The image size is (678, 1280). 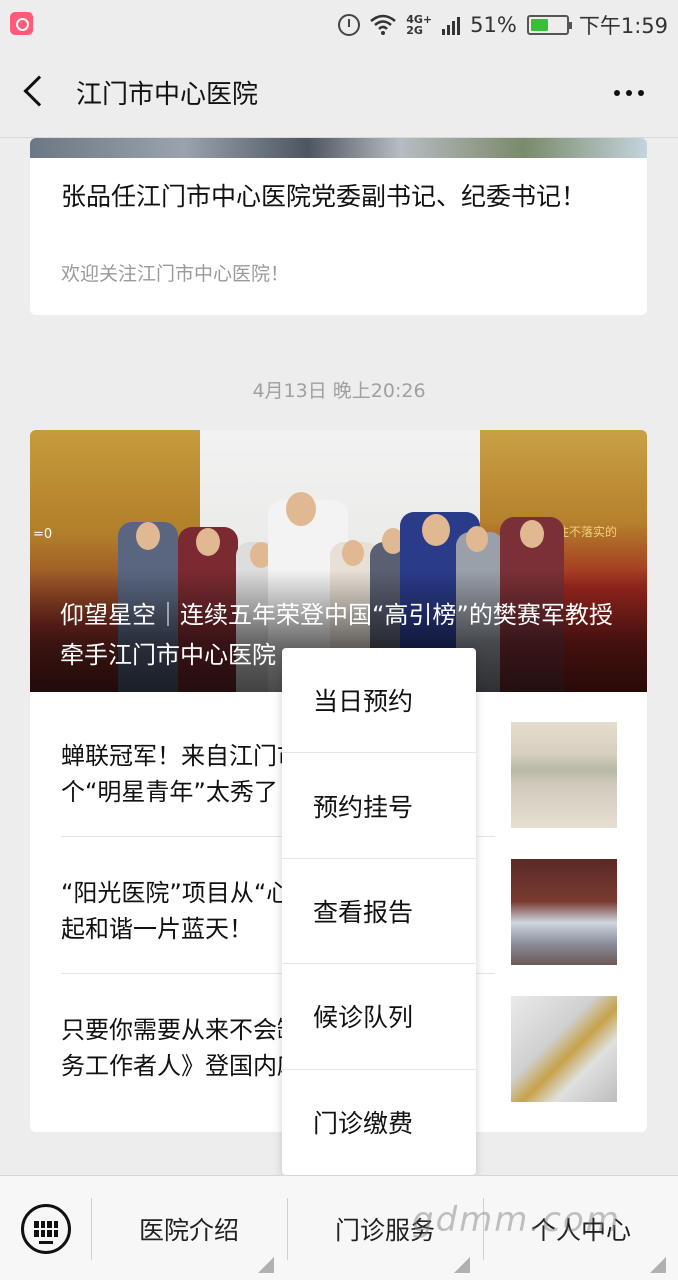 I want to click on article-card-1: 张品任江门市中心医院党委副书记、纪委书记！ 欢迎关注江门市中心医院！, so click(x=338, y=226).